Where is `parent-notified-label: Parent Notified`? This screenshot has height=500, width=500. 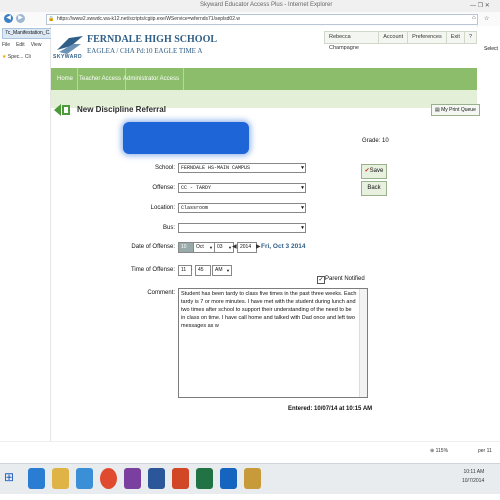 parent-notified-label: Parent Notified is located at coordinates (345, 279).